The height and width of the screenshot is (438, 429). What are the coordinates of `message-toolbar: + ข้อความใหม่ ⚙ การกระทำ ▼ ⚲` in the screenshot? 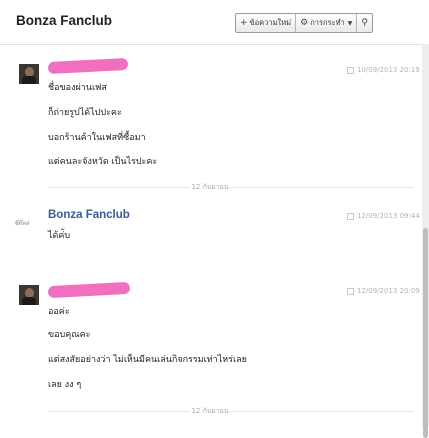 It's located at (304, 23).